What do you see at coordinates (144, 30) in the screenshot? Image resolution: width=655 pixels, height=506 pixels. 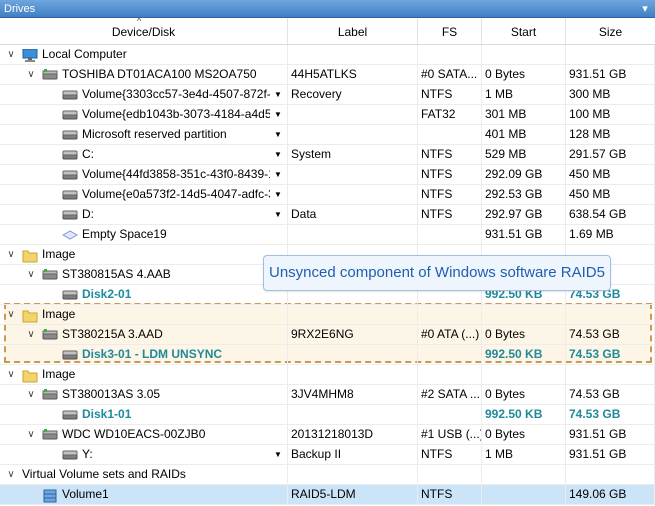 I see `column-header-device: ^ Device/Disk` at bounding box center [144, 30].